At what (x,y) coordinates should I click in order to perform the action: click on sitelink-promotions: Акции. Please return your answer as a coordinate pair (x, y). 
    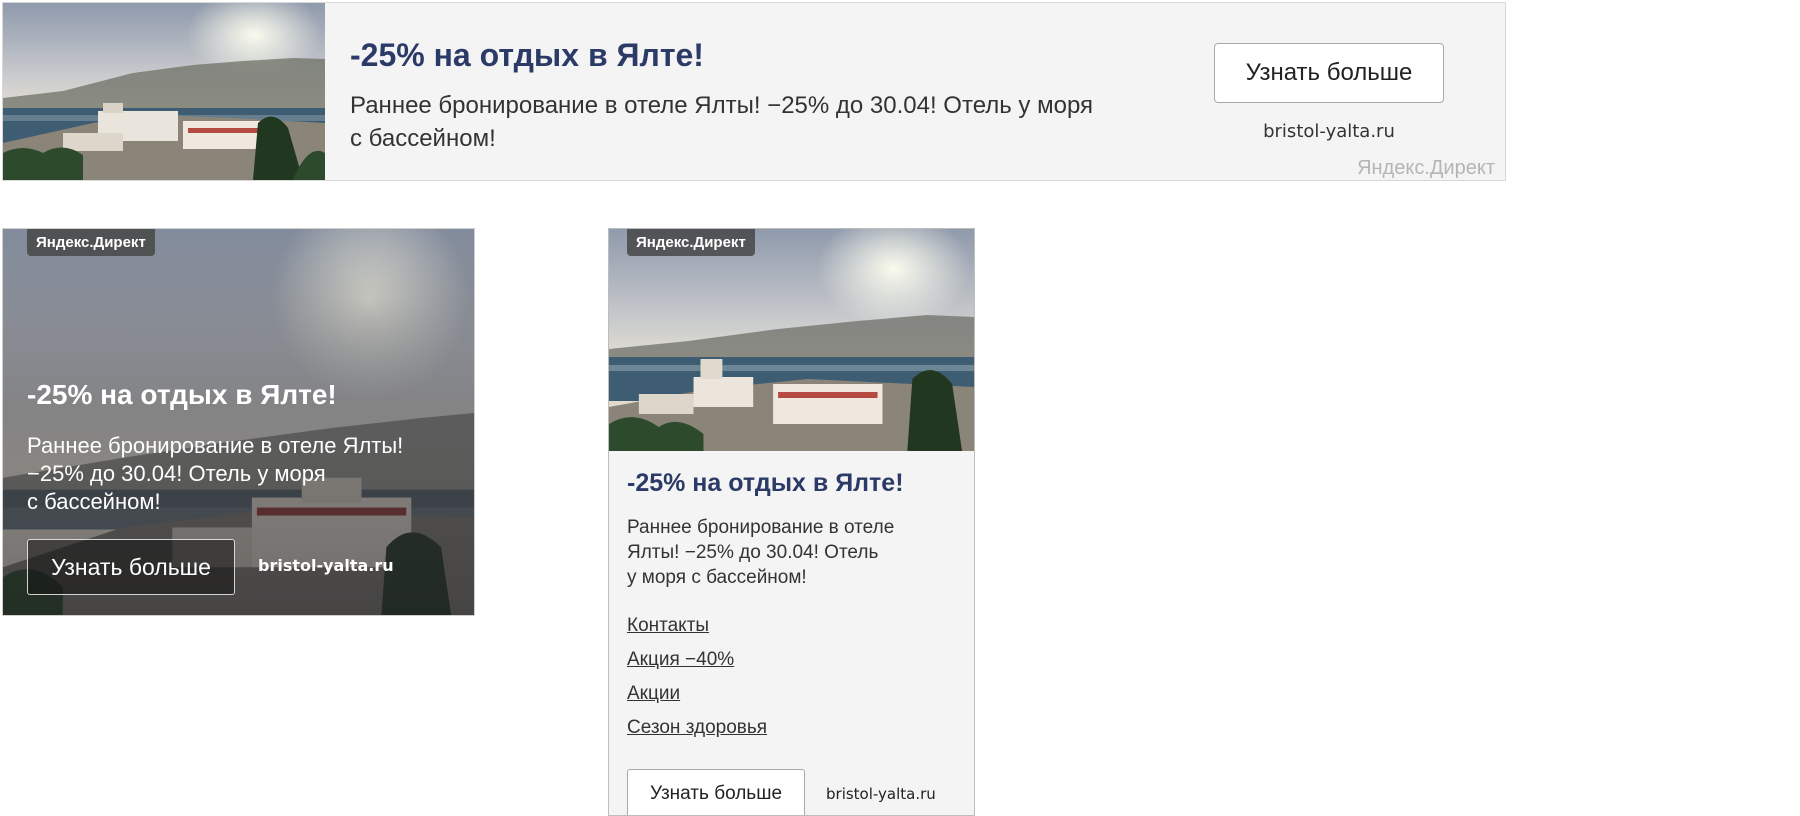
    Looking at the image, I should click on (697, 694).